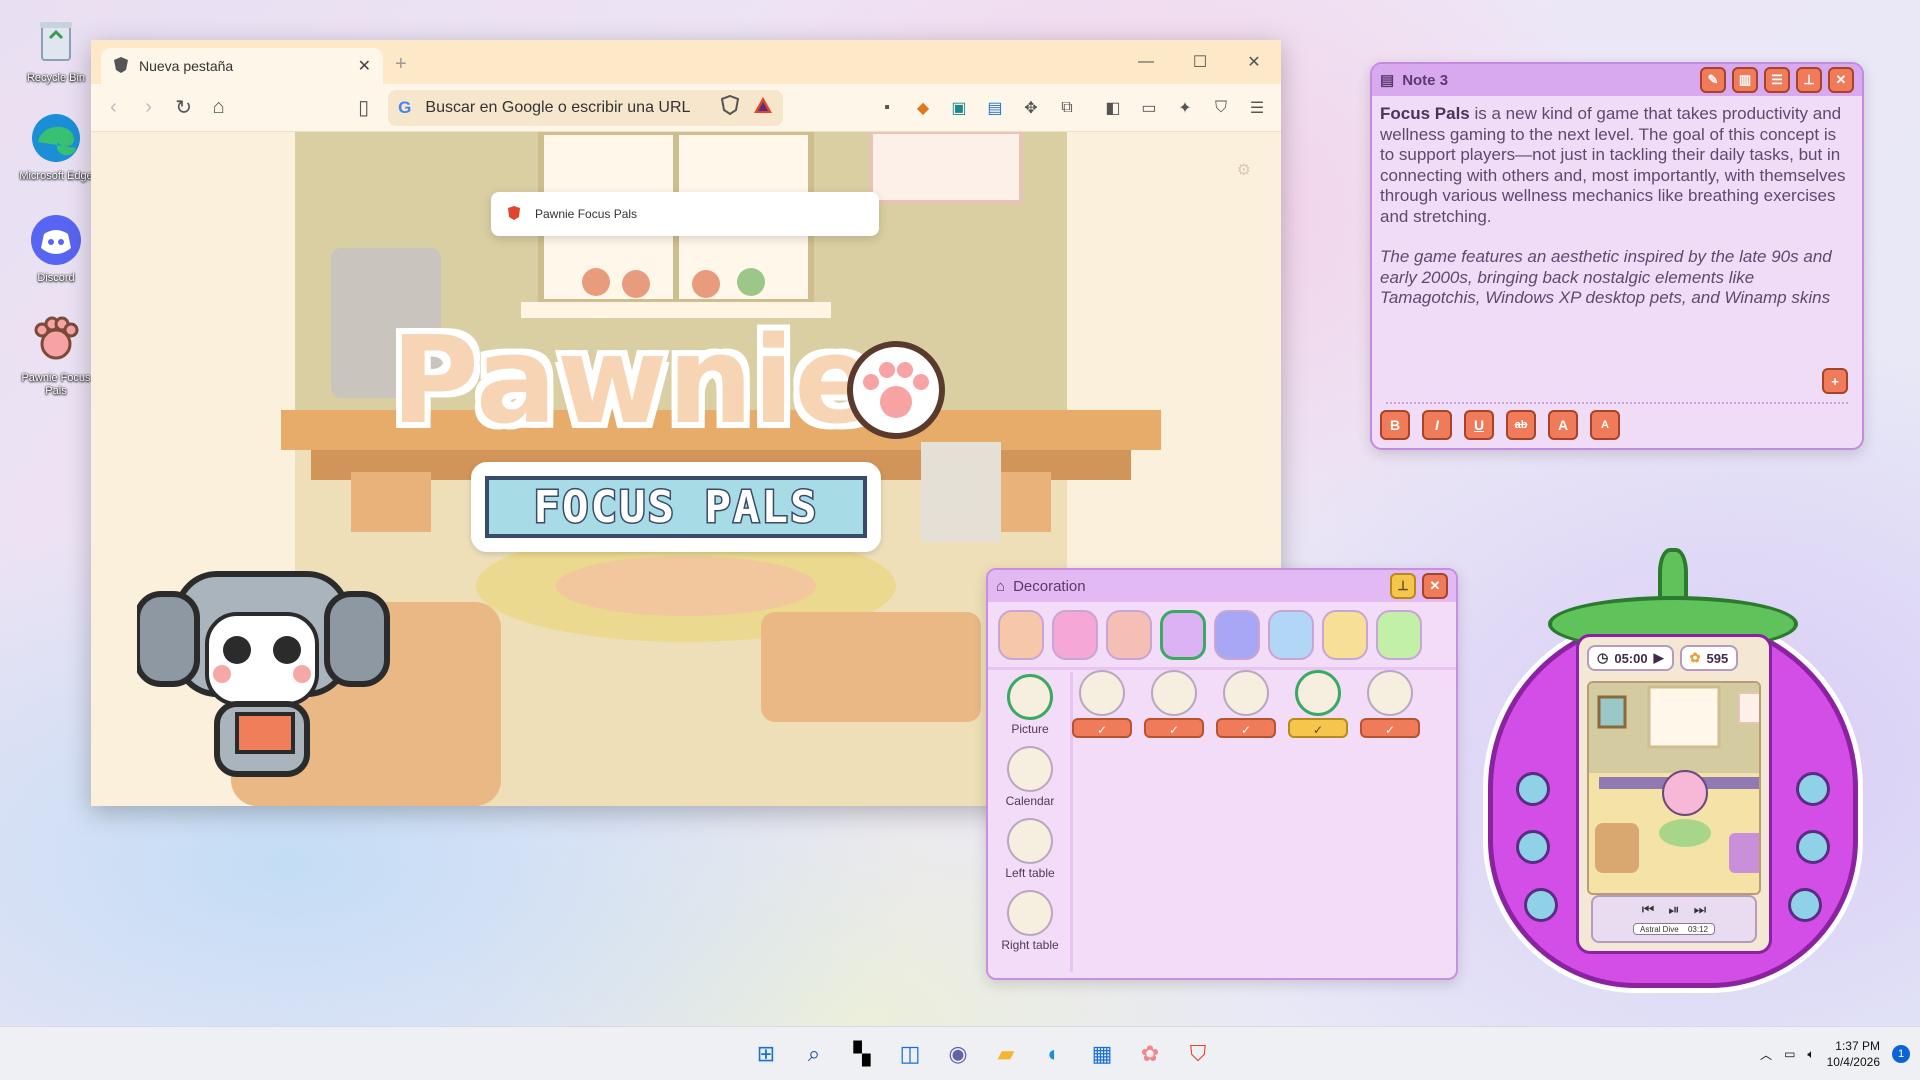  Describe the element at coordinates (218, 107) in the screenshot. I see `home-icon: ⌂` at that location.